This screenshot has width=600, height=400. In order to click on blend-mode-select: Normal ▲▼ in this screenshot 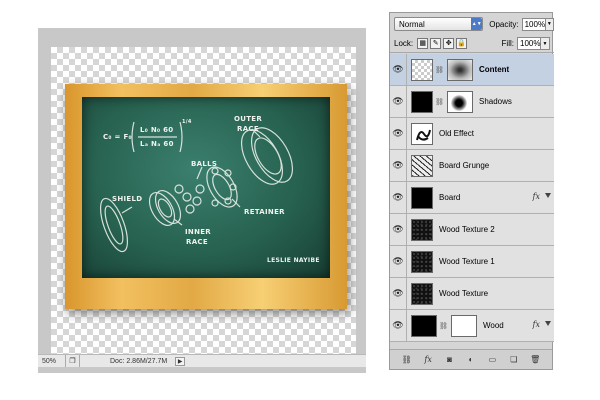, I will do `click(439, 24)`.